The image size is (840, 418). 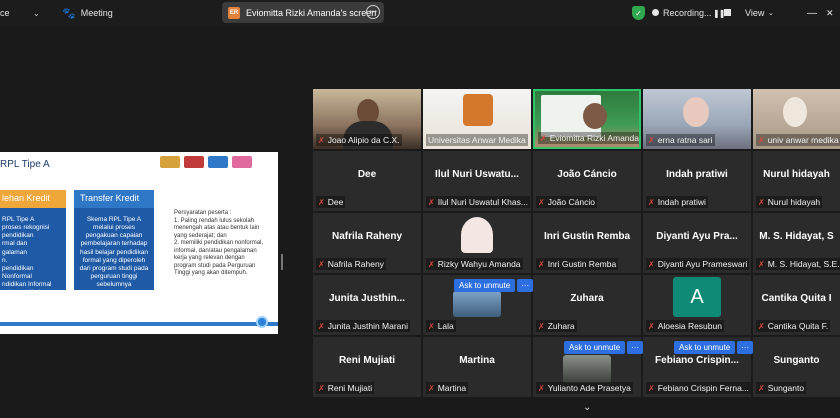 I want to click on view-chevron-icon: ⌄, so click(x=771, y=13).